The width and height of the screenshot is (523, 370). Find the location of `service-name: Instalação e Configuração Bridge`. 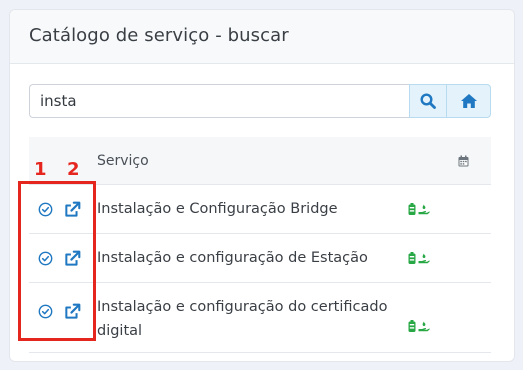

service-name: Instalação e Configuração Bridge is located at coordinates (217, 209).